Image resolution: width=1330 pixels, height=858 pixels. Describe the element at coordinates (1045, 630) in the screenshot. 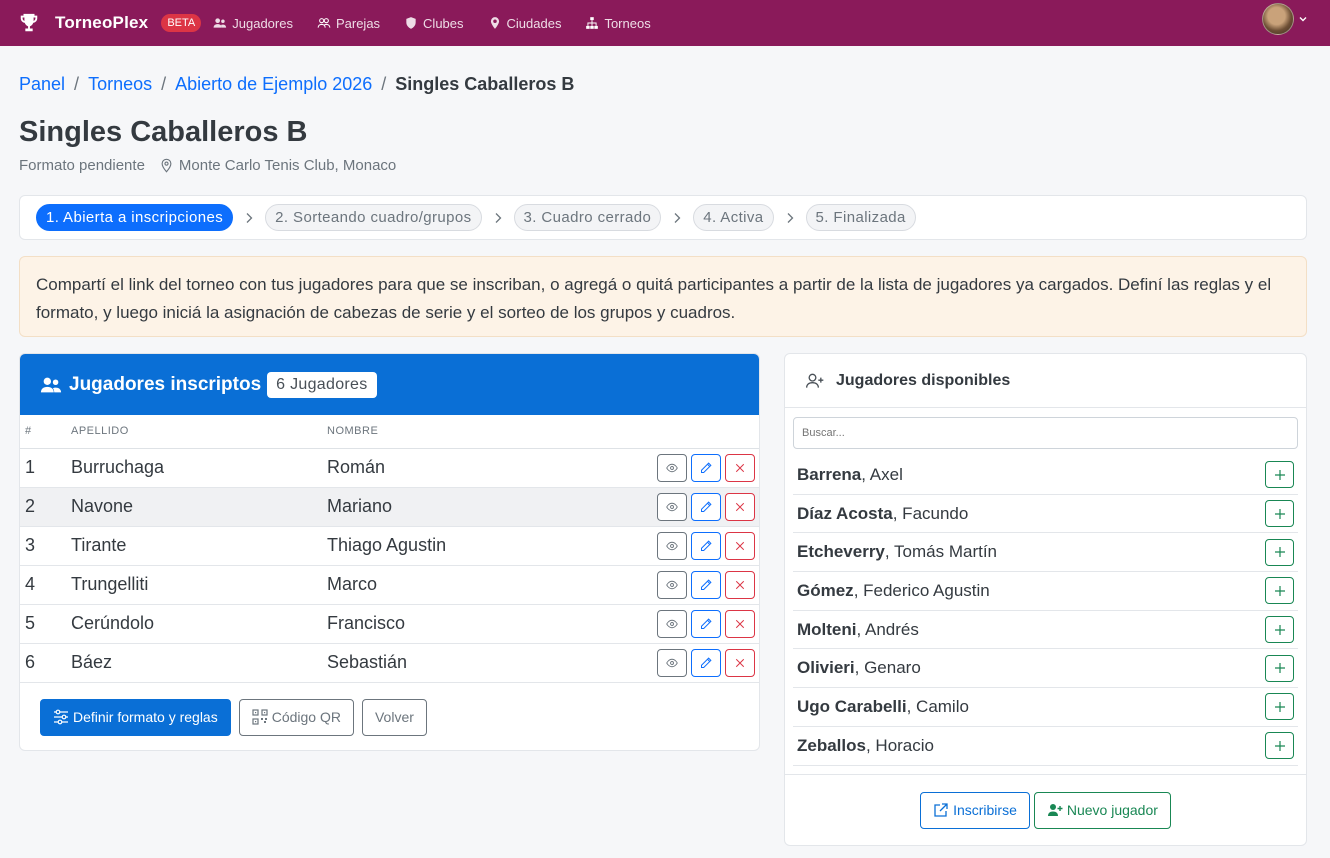

I see `list-item: Molteni, Andrés` at that location.